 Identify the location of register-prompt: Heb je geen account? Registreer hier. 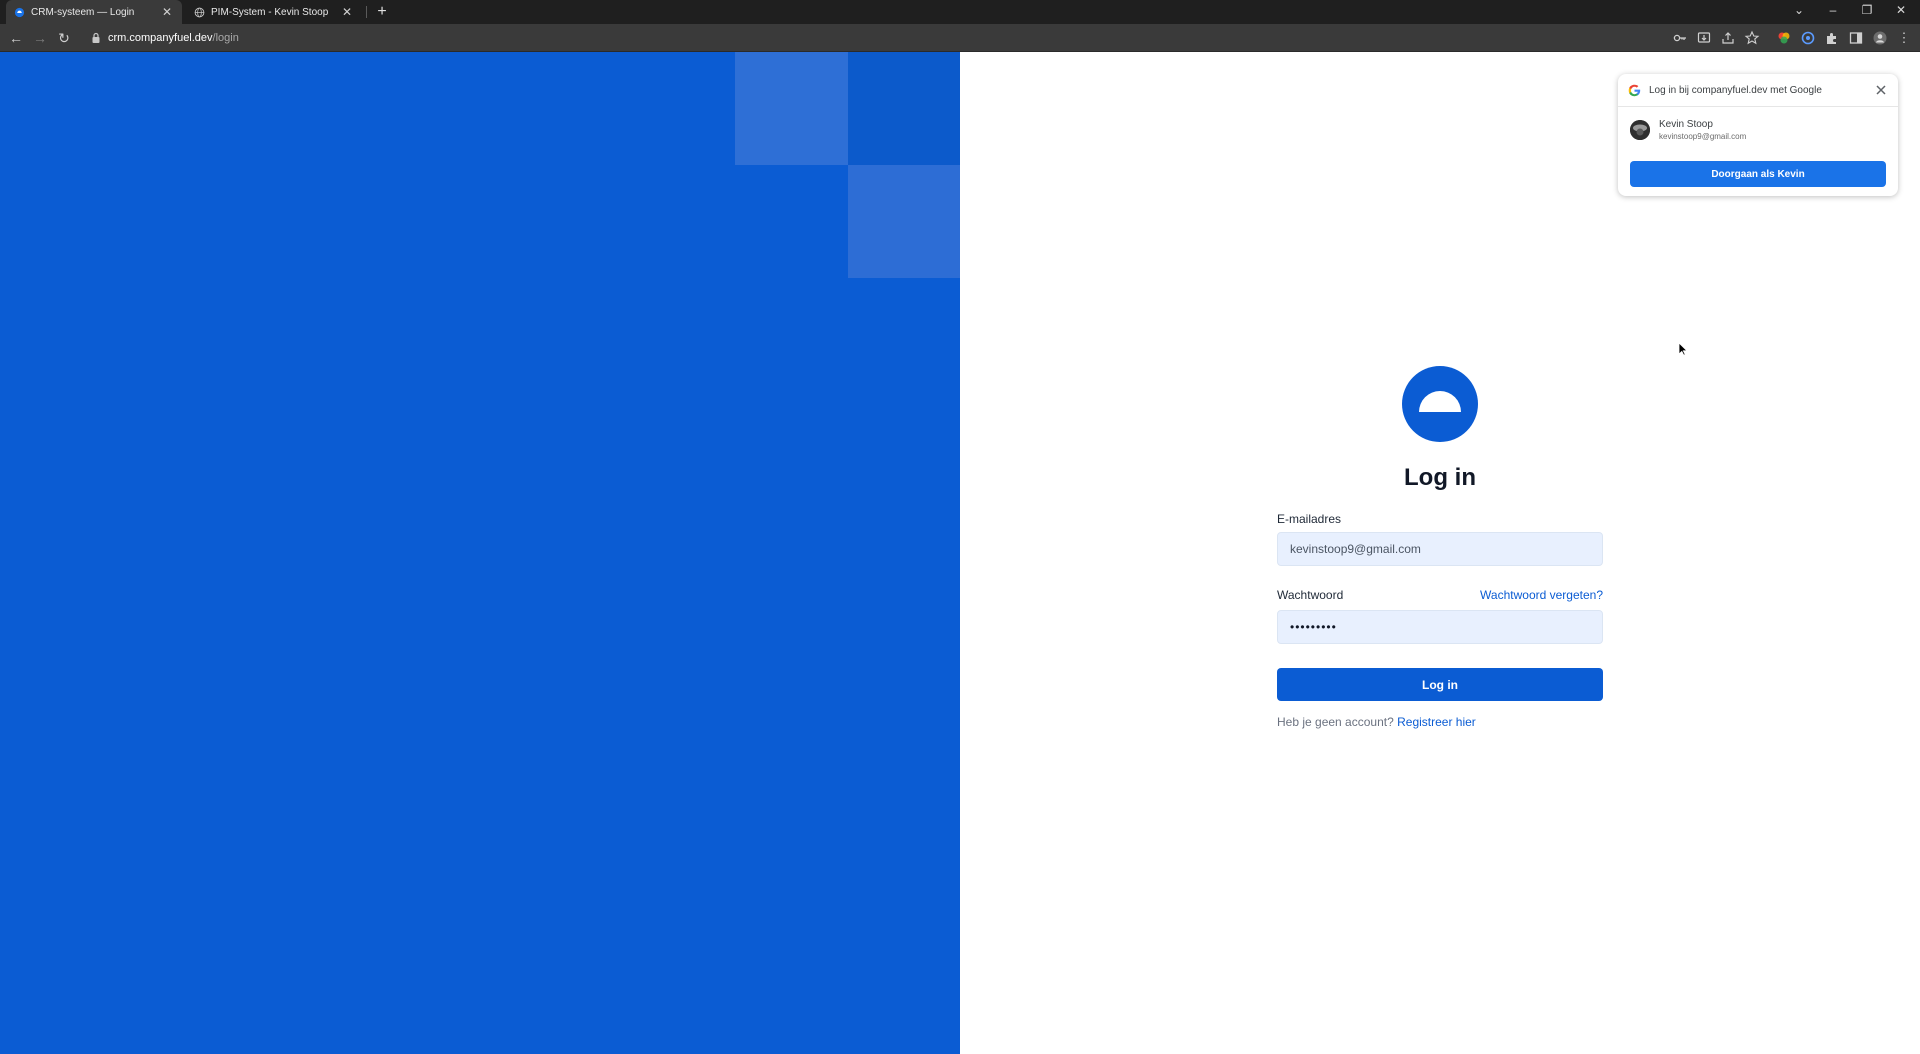
(1440, 722).